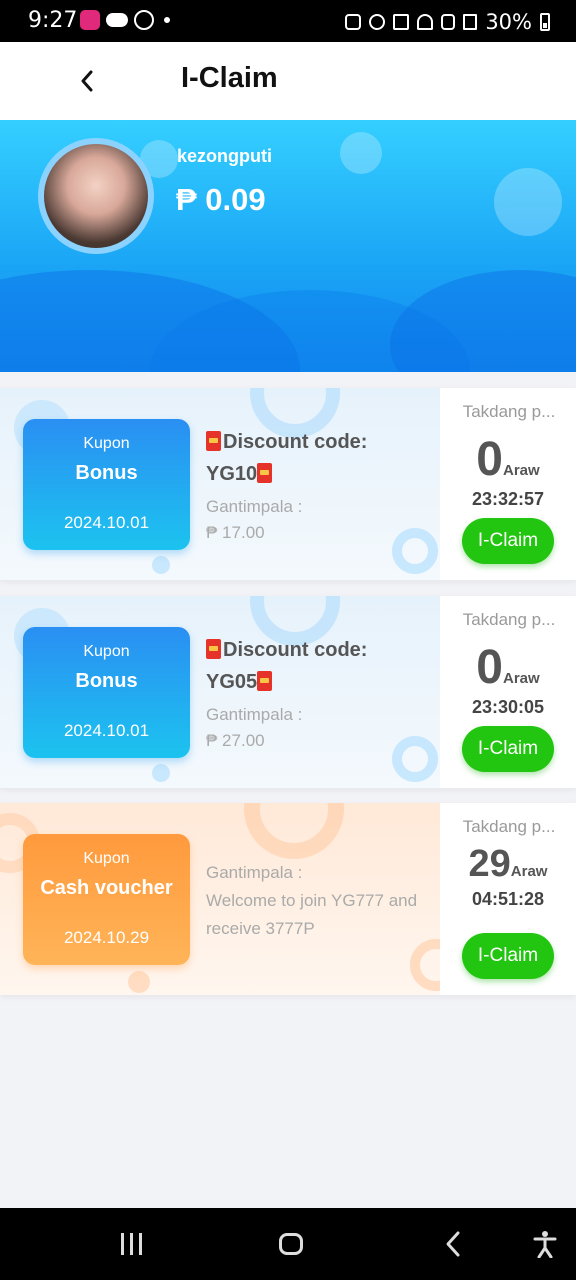  What do you see at coordinates (377, 22) in the screenshot?
I see `alarm-icon` at bounding box center [377, 22].